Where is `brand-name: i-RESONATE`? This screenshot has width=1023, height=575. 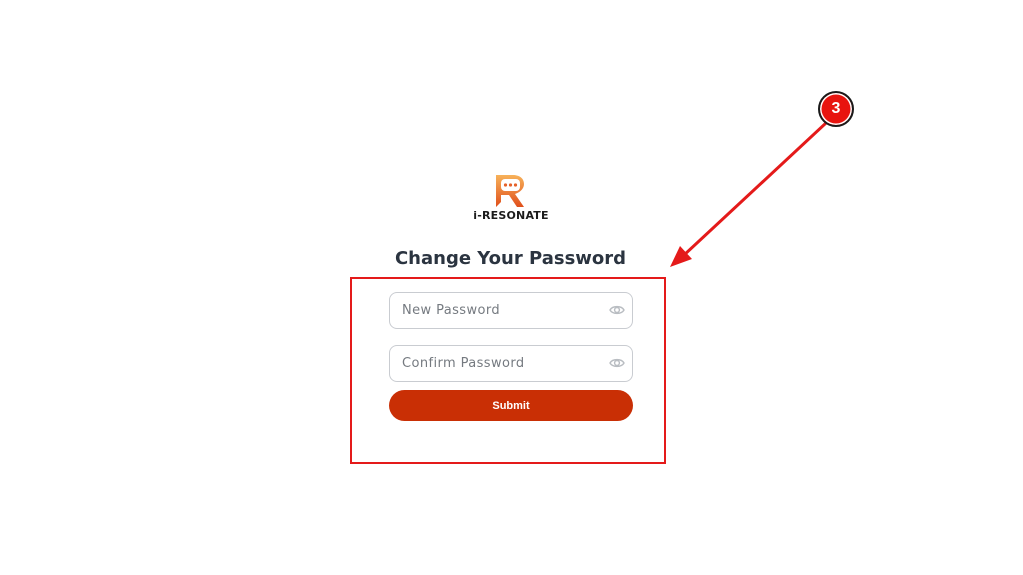
brand-name: i-RESONATE is located at coordinates (511, 215).